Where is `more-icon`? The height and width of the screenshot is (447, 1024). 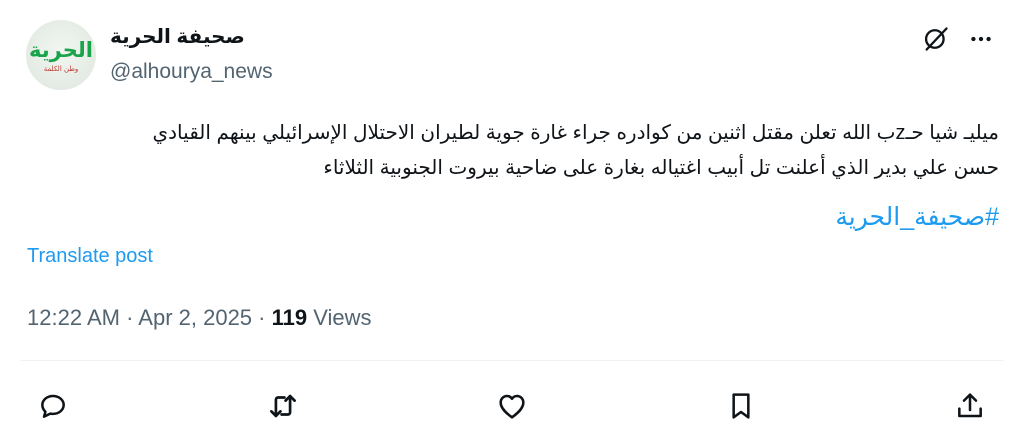 more-icon is located at coordinates (981, 39).